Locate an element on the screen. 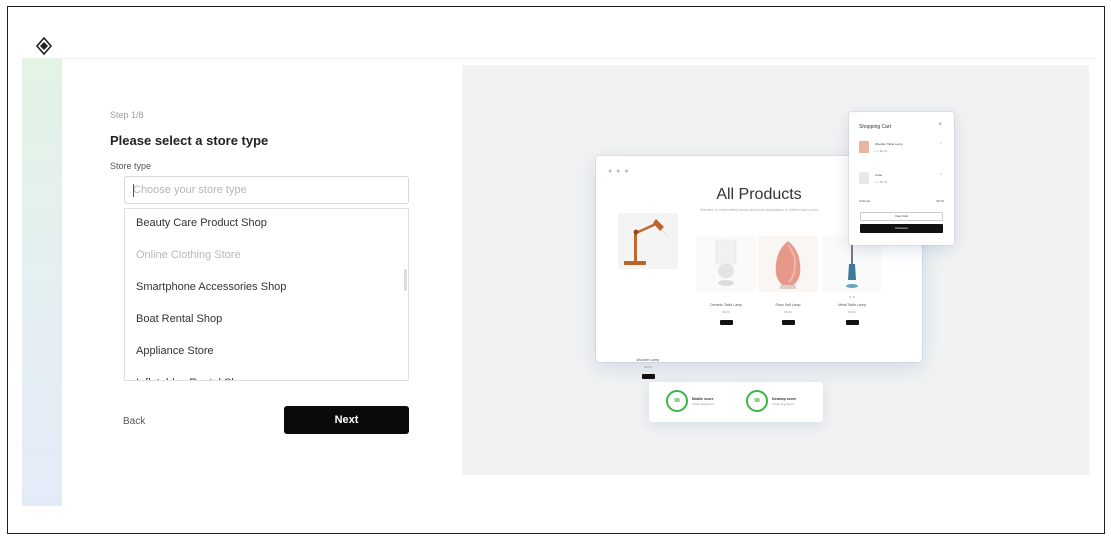  dropdown-option: Boat Rental Shop is located at coordinates (266, 321).